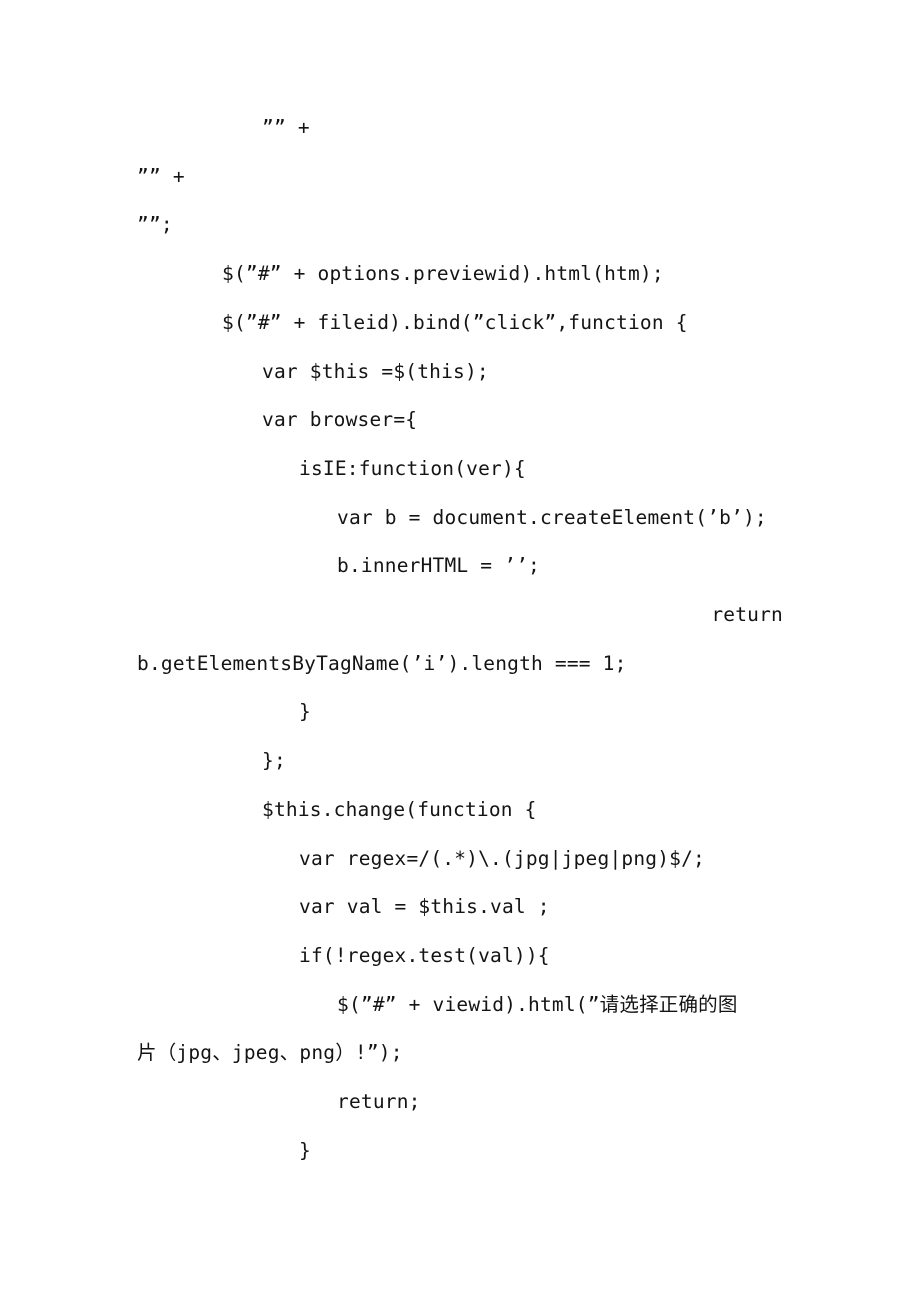  I want to click on code-line: $this.change(function {, so click(399, 809).